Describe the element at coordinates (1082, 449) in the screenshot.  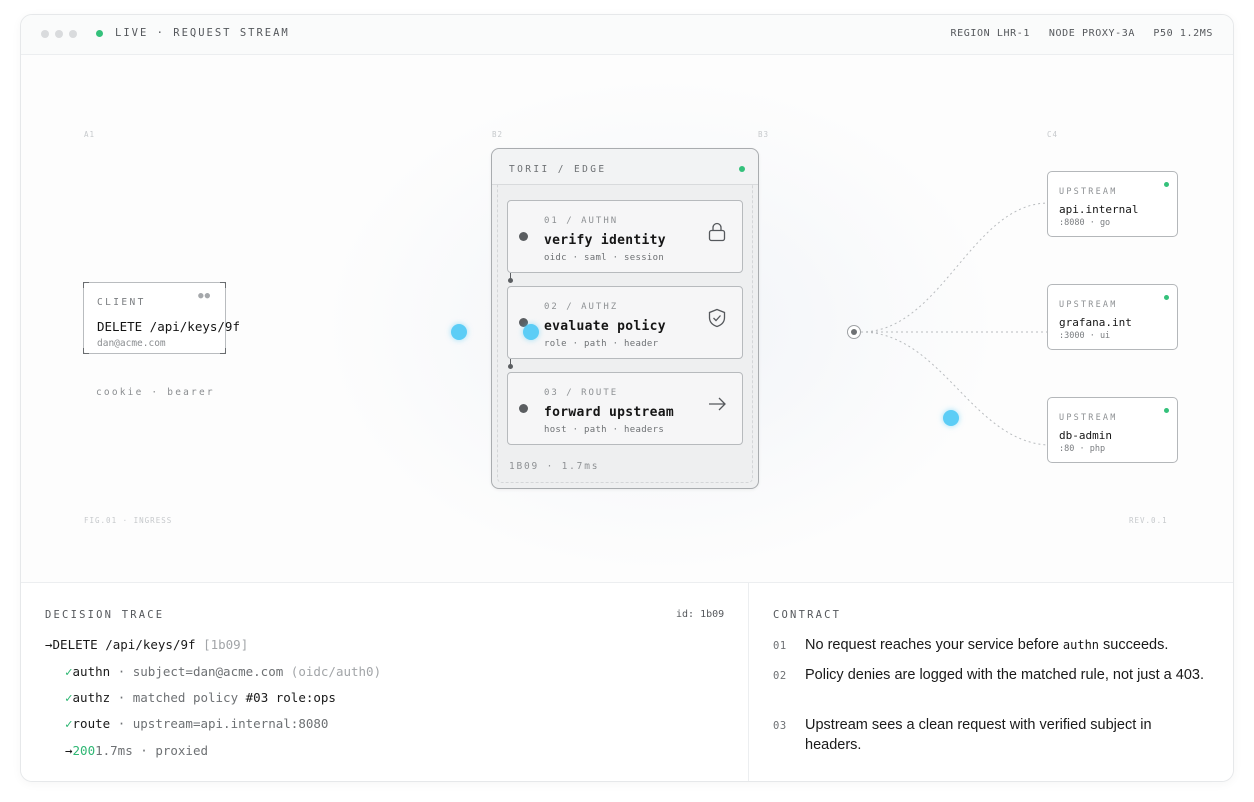
I see `upstream-port: :80 · php` at that location.